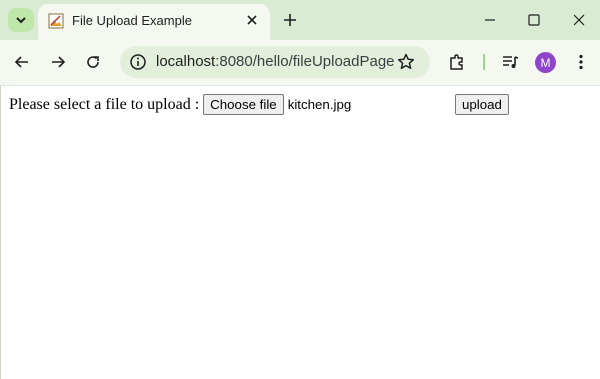 The height and width of the screenshot is (379, 600). I want to click on minimize-icon, so click(490, 20).